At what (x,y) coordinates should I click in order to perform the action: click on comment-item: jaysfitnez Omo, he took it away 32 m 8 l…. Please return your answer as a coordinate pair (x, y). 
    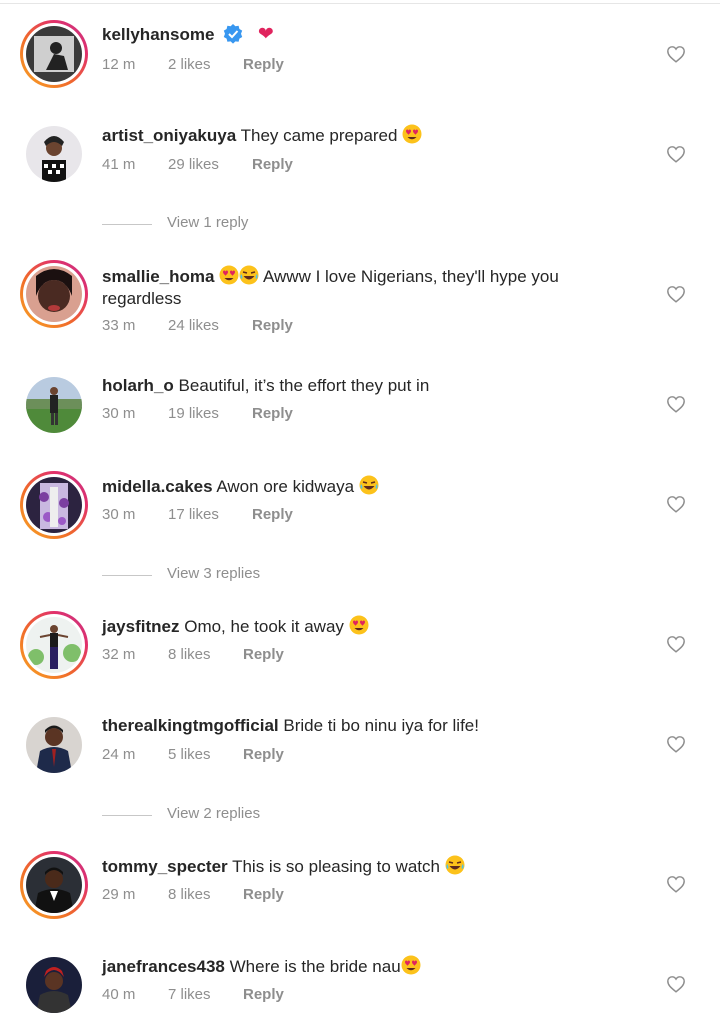
    Looking at the image, I should click on (360, 651).